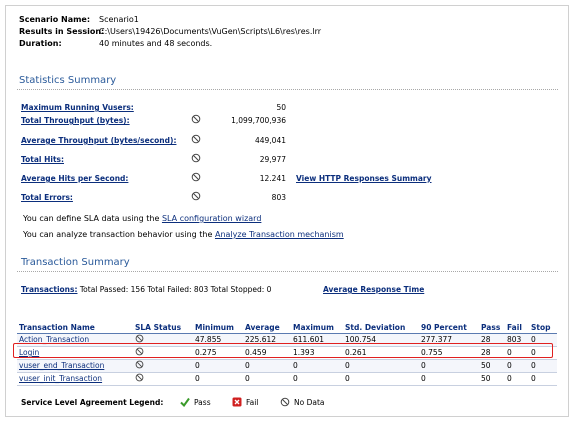 The image size is (577, 422). I want to click on login-row-highlight, so click(283, 350).